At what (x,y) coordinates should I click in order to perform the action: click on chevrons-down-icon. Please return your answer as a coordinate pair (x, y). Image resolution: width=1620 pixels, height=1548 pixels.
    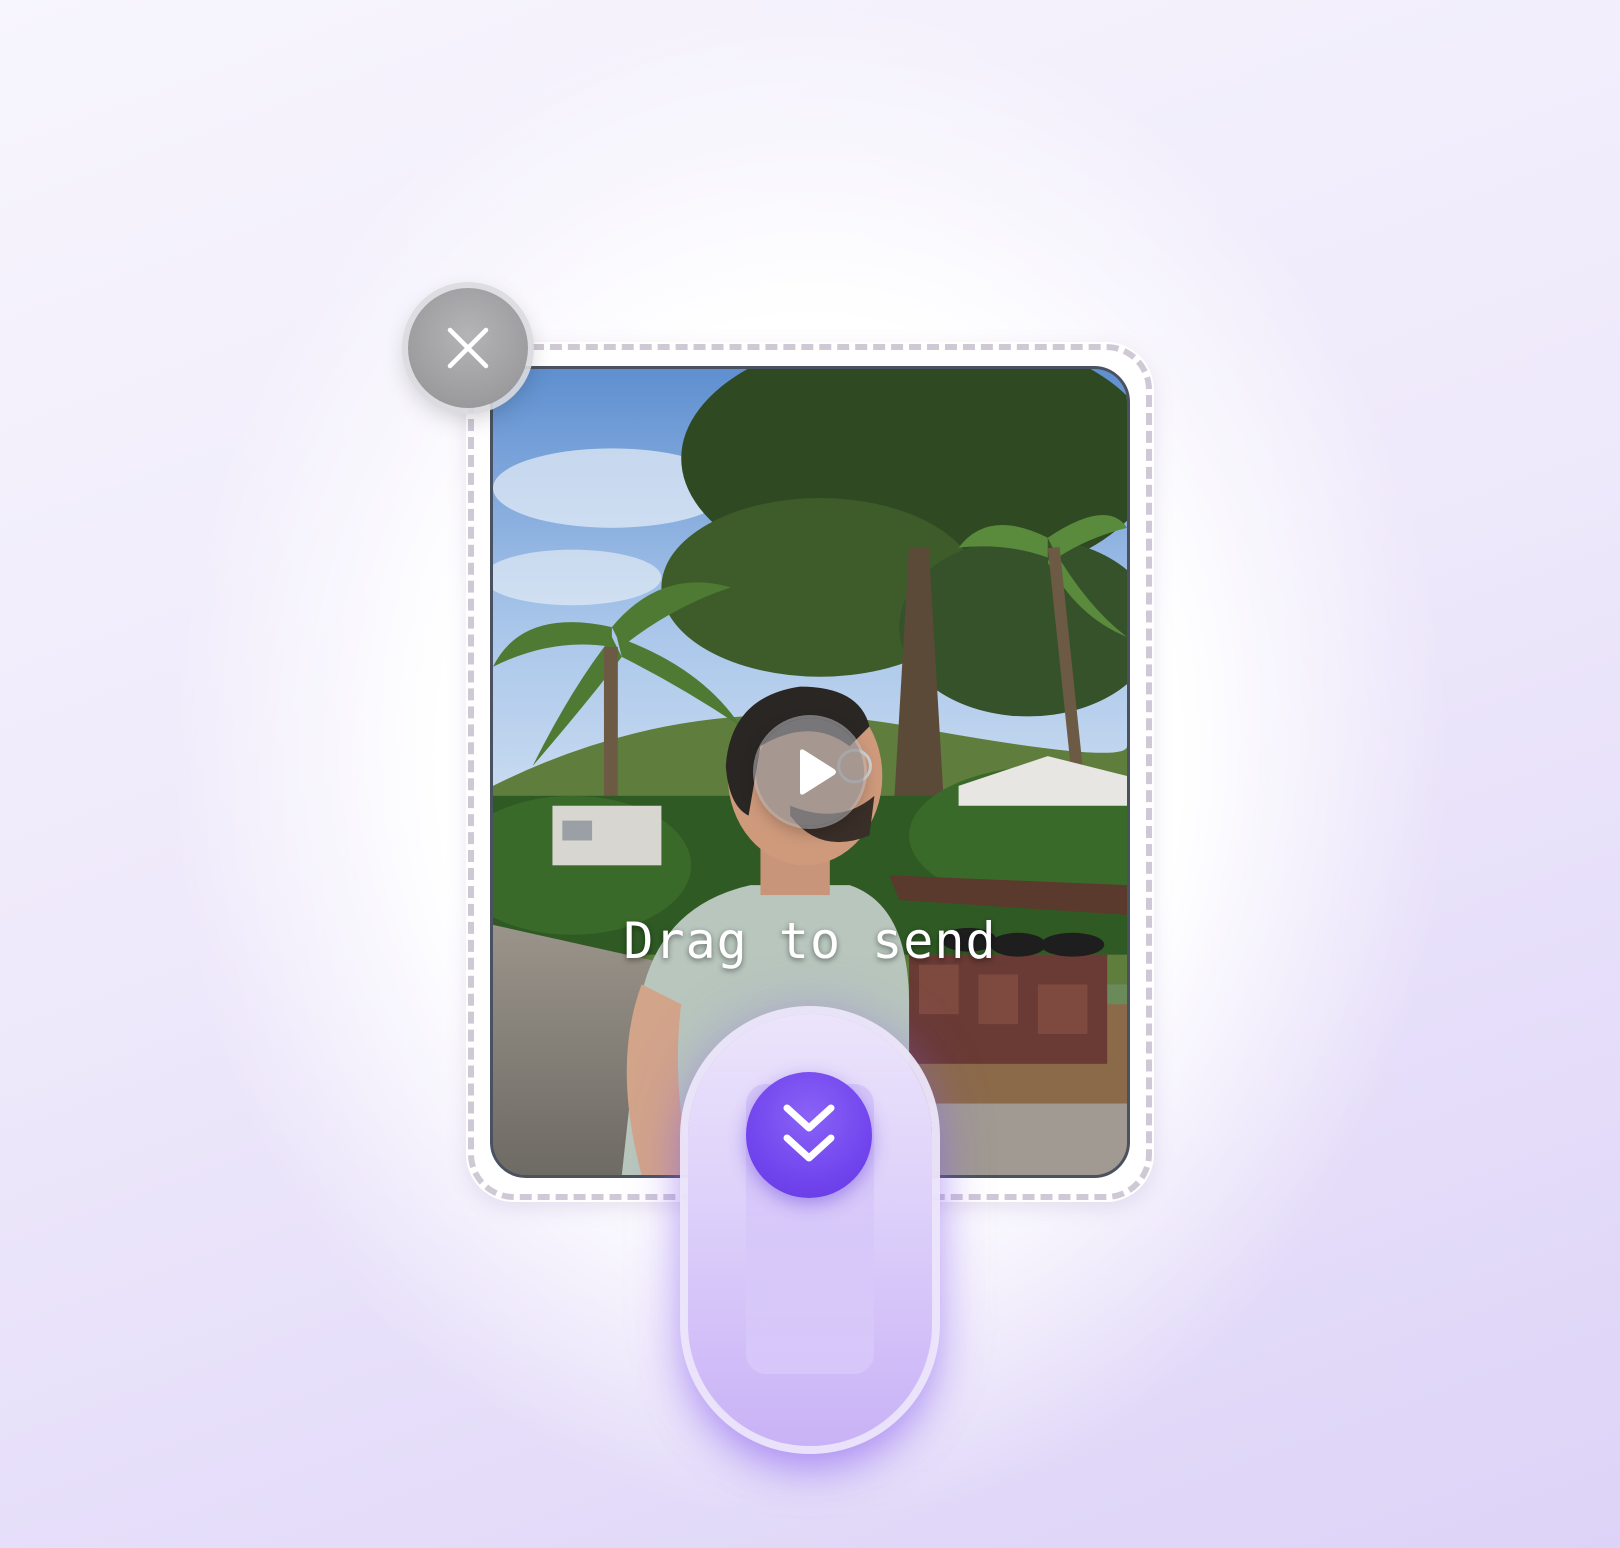
    Looking at the image, I should click on (809, 1133).